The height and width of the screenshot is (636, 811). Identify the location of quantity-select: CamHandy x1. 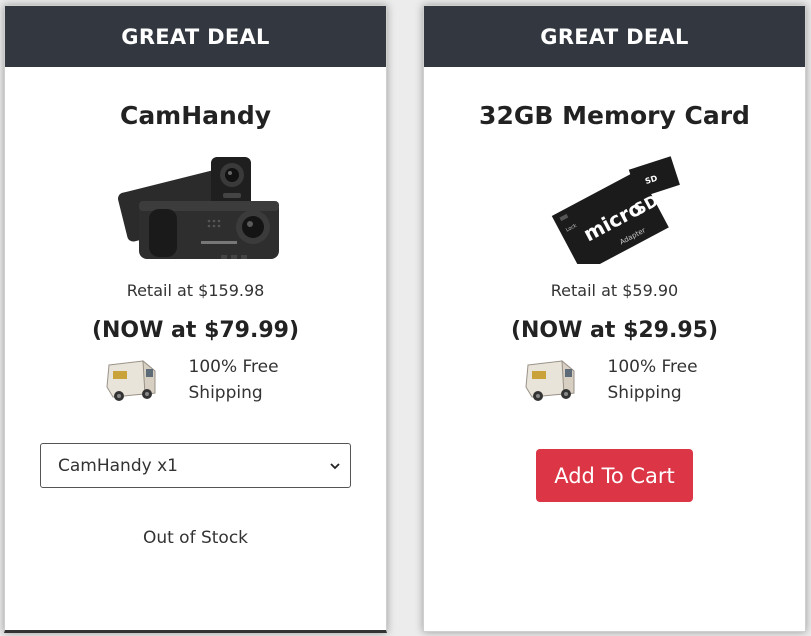
(195, 465).